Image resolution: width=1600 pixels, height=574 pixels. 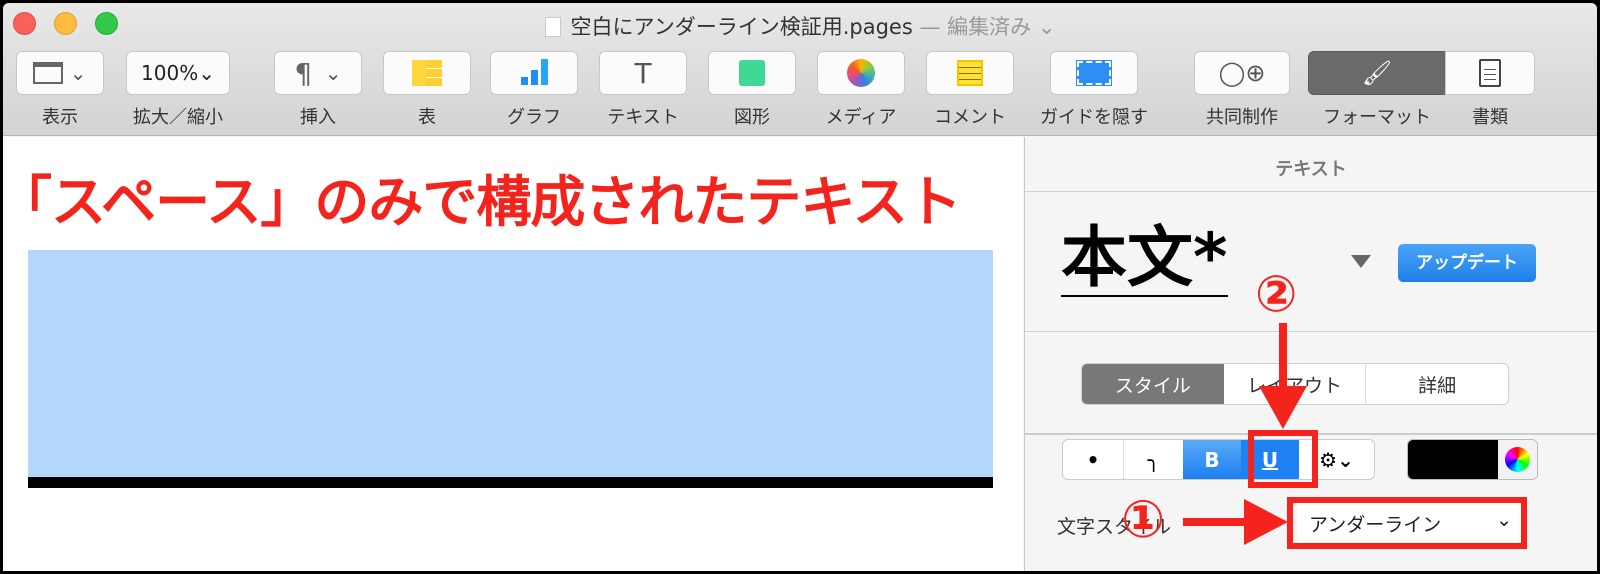 I want to click on document-label: 書類, so click(x=1490, y=117).